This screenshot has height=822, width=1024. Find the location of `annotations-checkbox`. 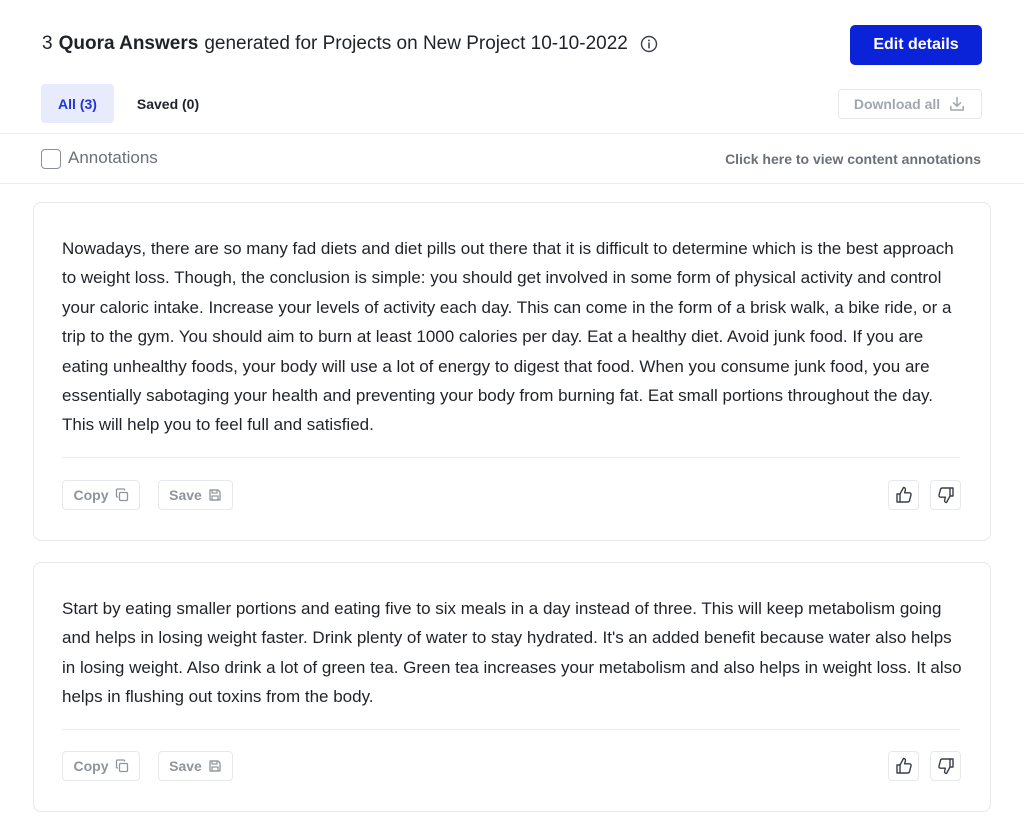

annotations-checkbox is located at coordinates (51, 159).